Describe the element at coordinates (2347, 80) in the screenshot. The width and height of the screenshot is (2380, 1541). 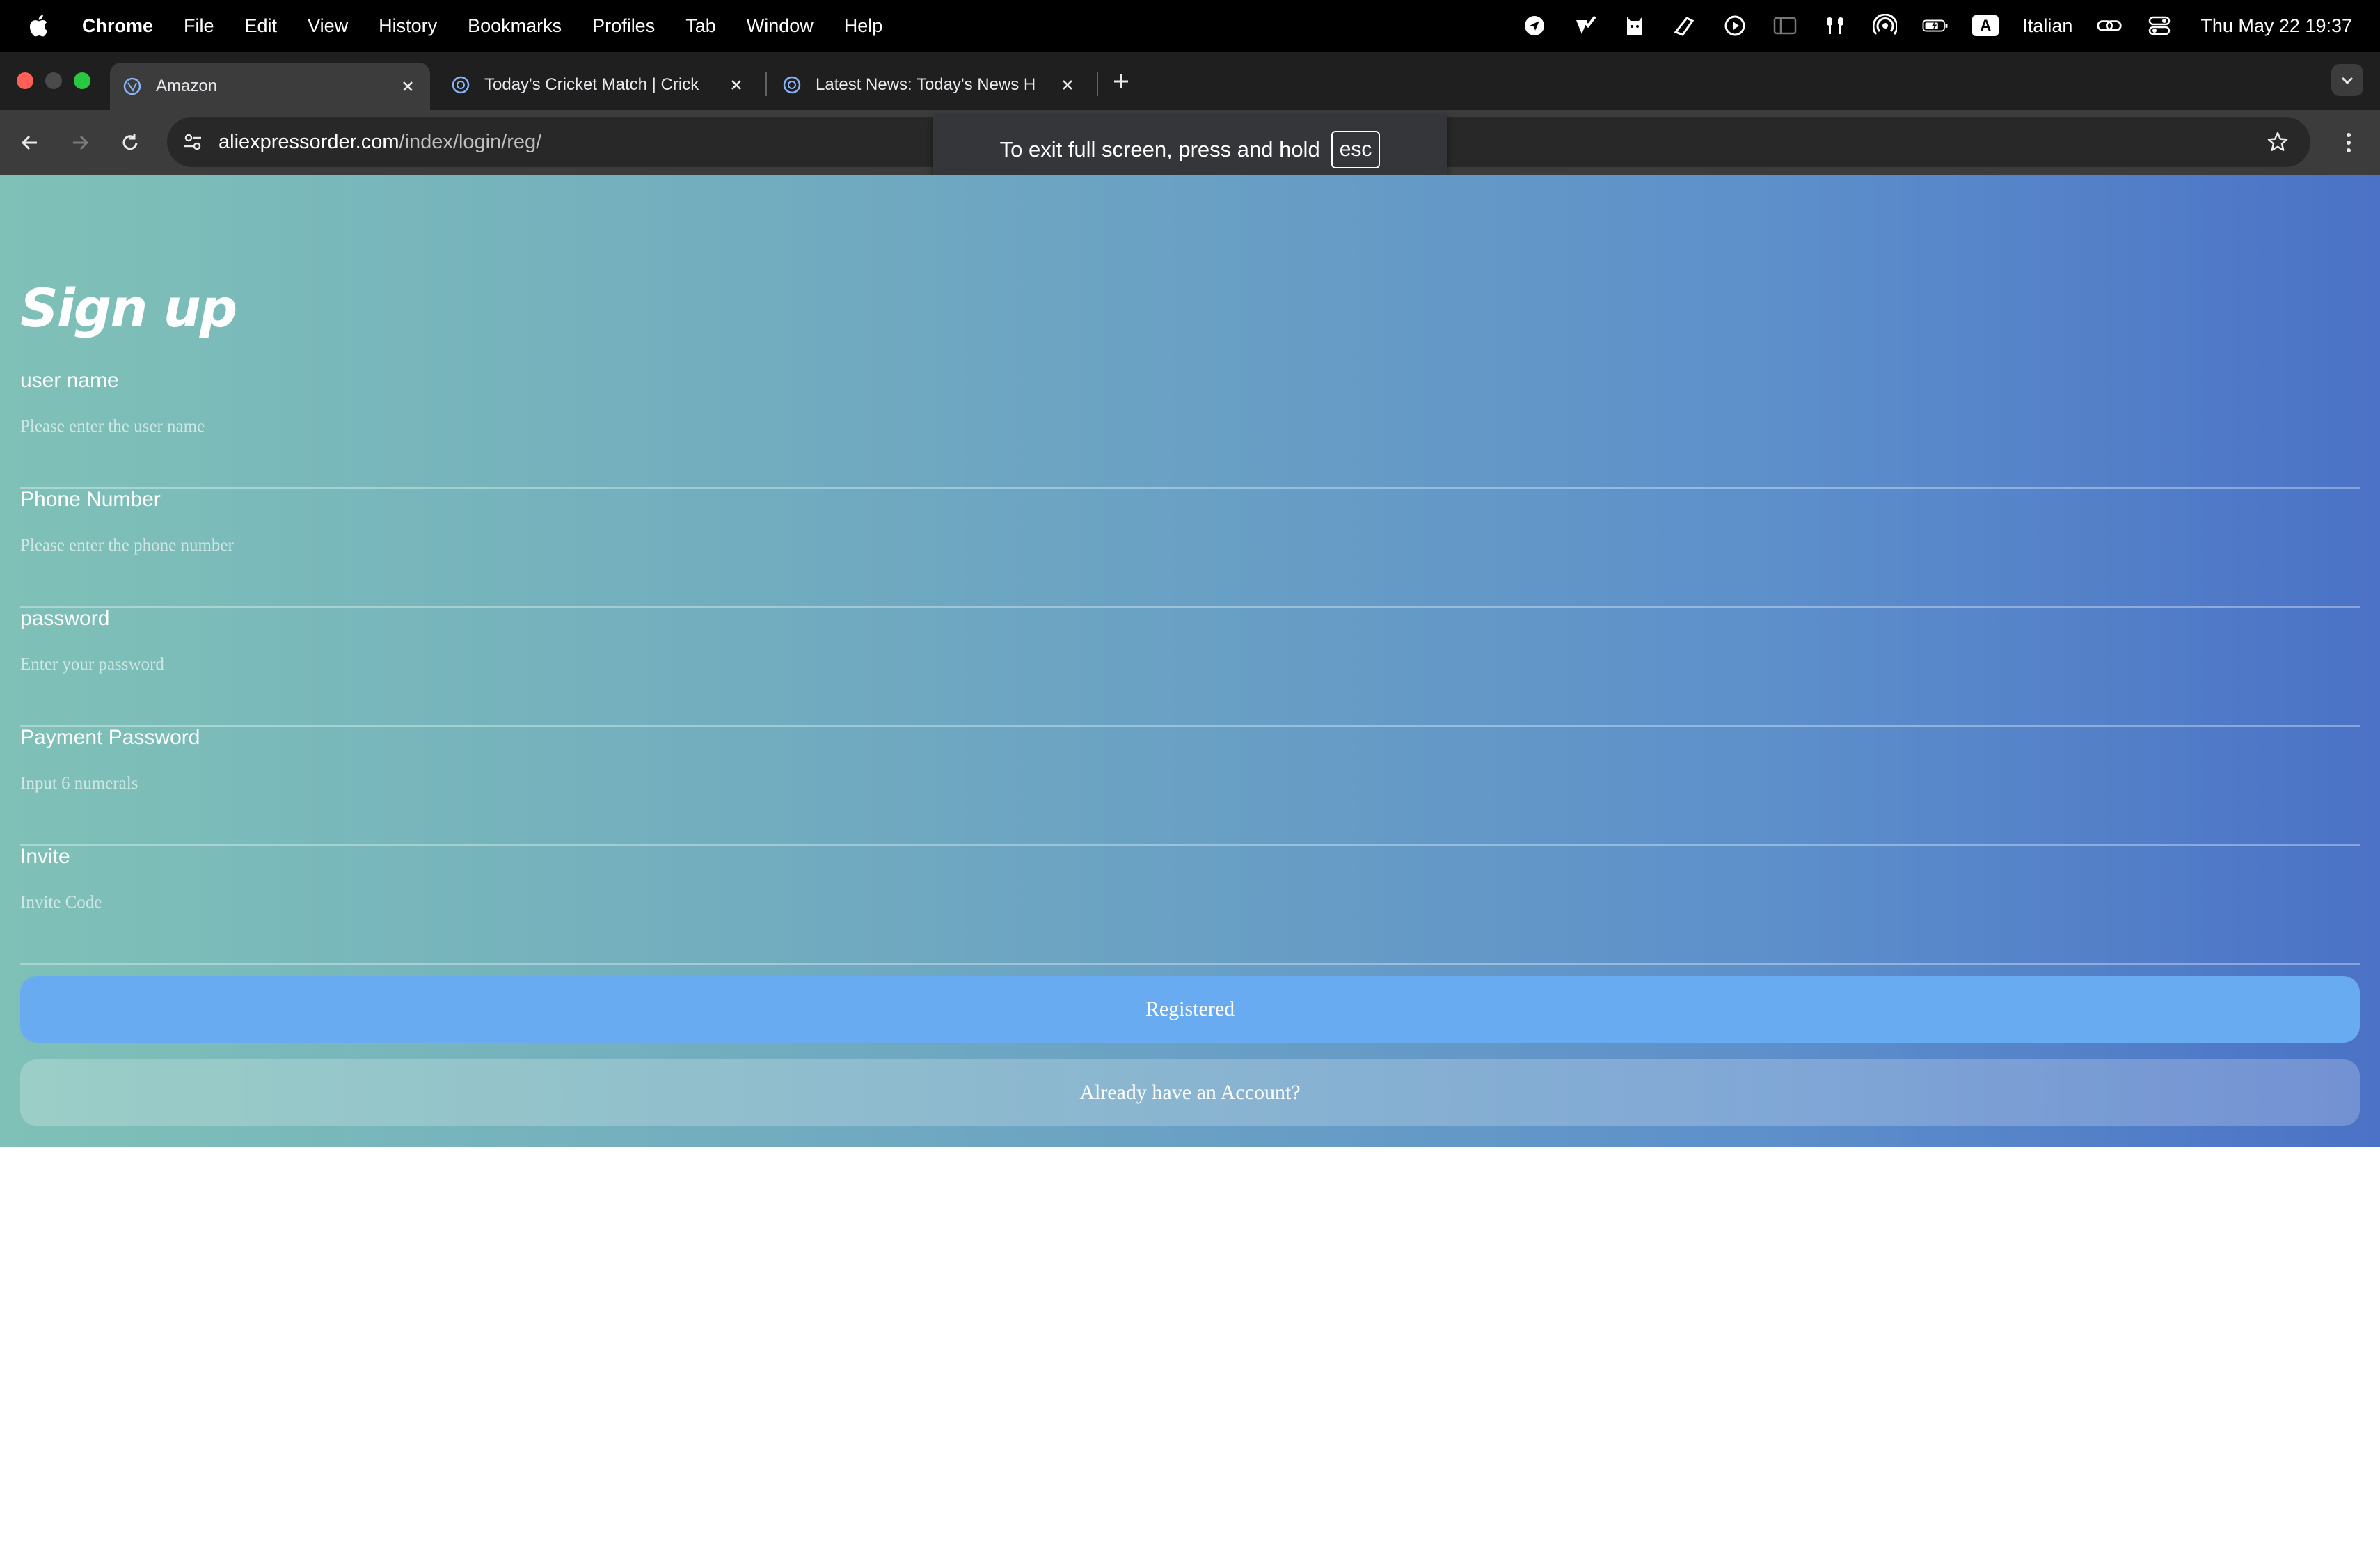
I see `tab-search-chevron-down-icon` at that location.